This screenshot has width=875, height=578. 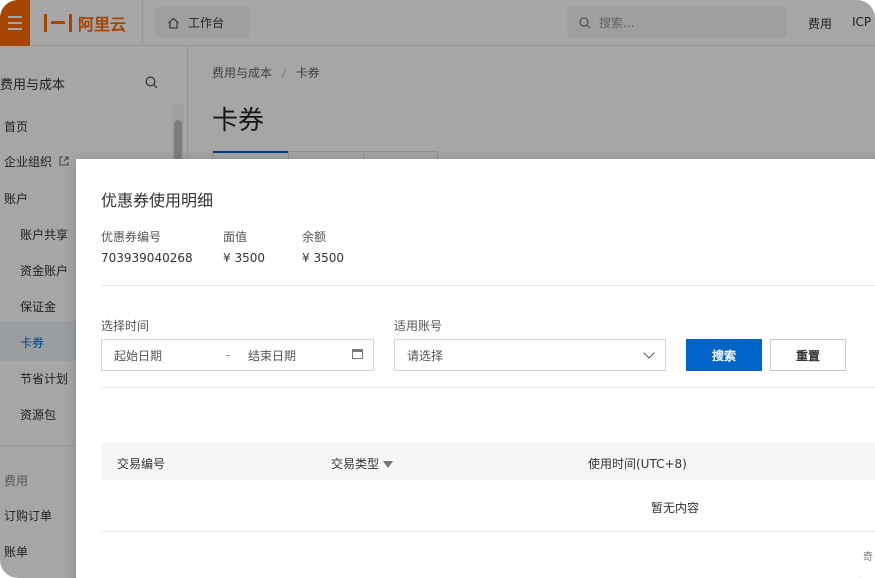 I want to click on search-button: 搜索, so click(x=724, y=355).